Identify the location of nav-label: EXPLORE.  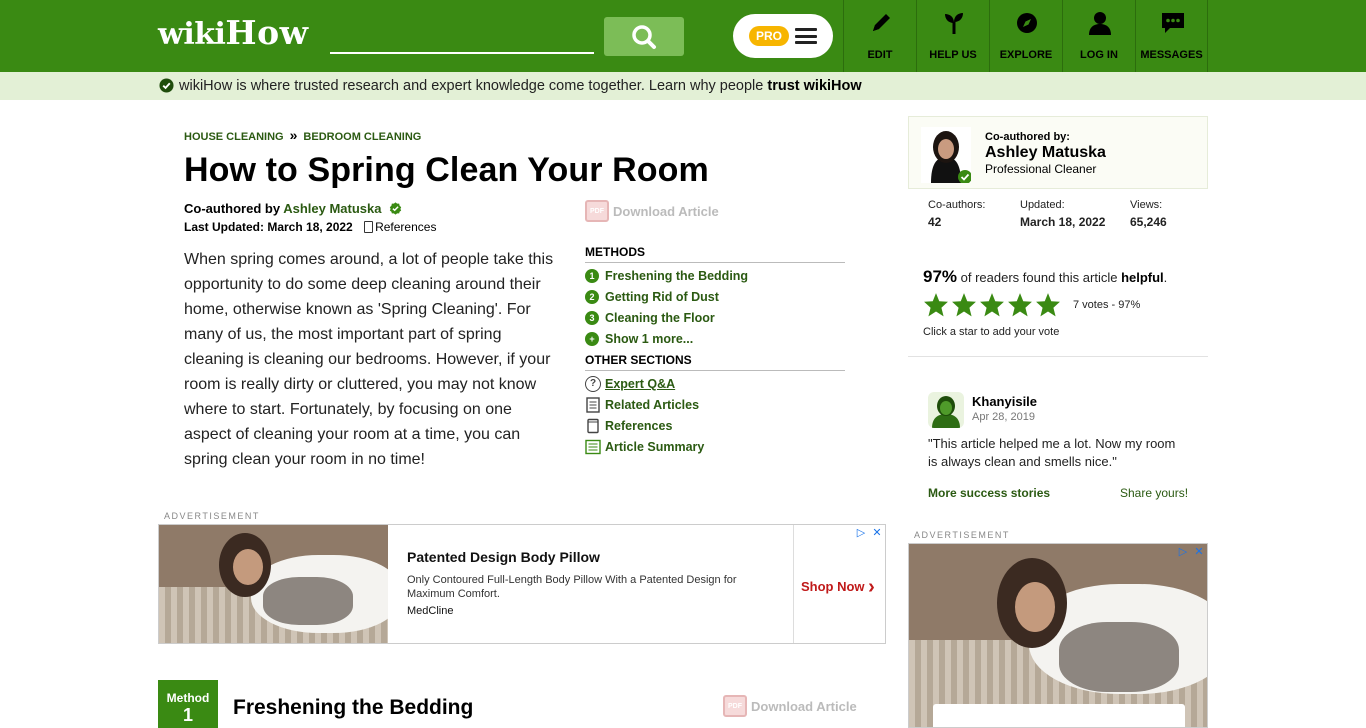
(1026, 55).